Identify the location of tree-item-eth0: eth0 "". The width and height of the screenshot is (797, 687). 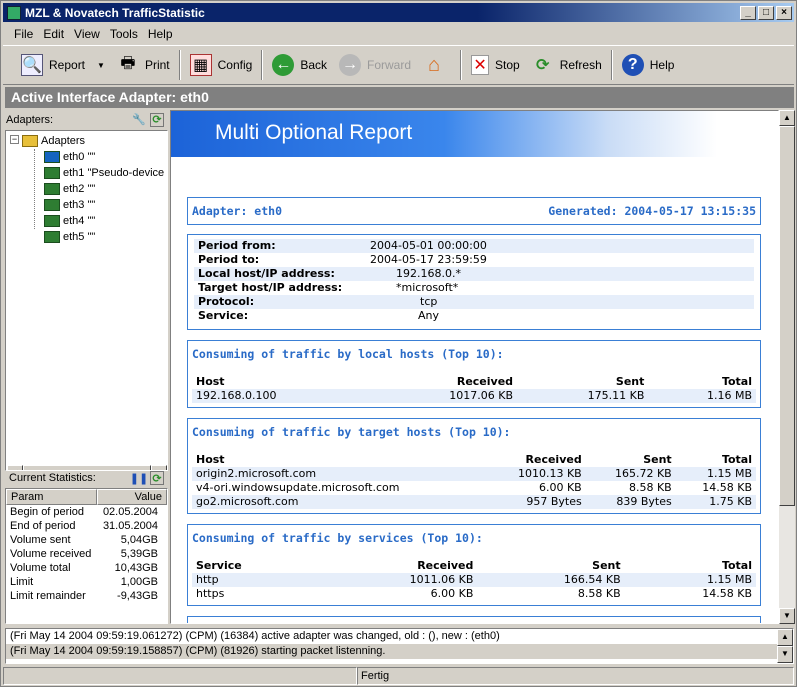
(69, 157).